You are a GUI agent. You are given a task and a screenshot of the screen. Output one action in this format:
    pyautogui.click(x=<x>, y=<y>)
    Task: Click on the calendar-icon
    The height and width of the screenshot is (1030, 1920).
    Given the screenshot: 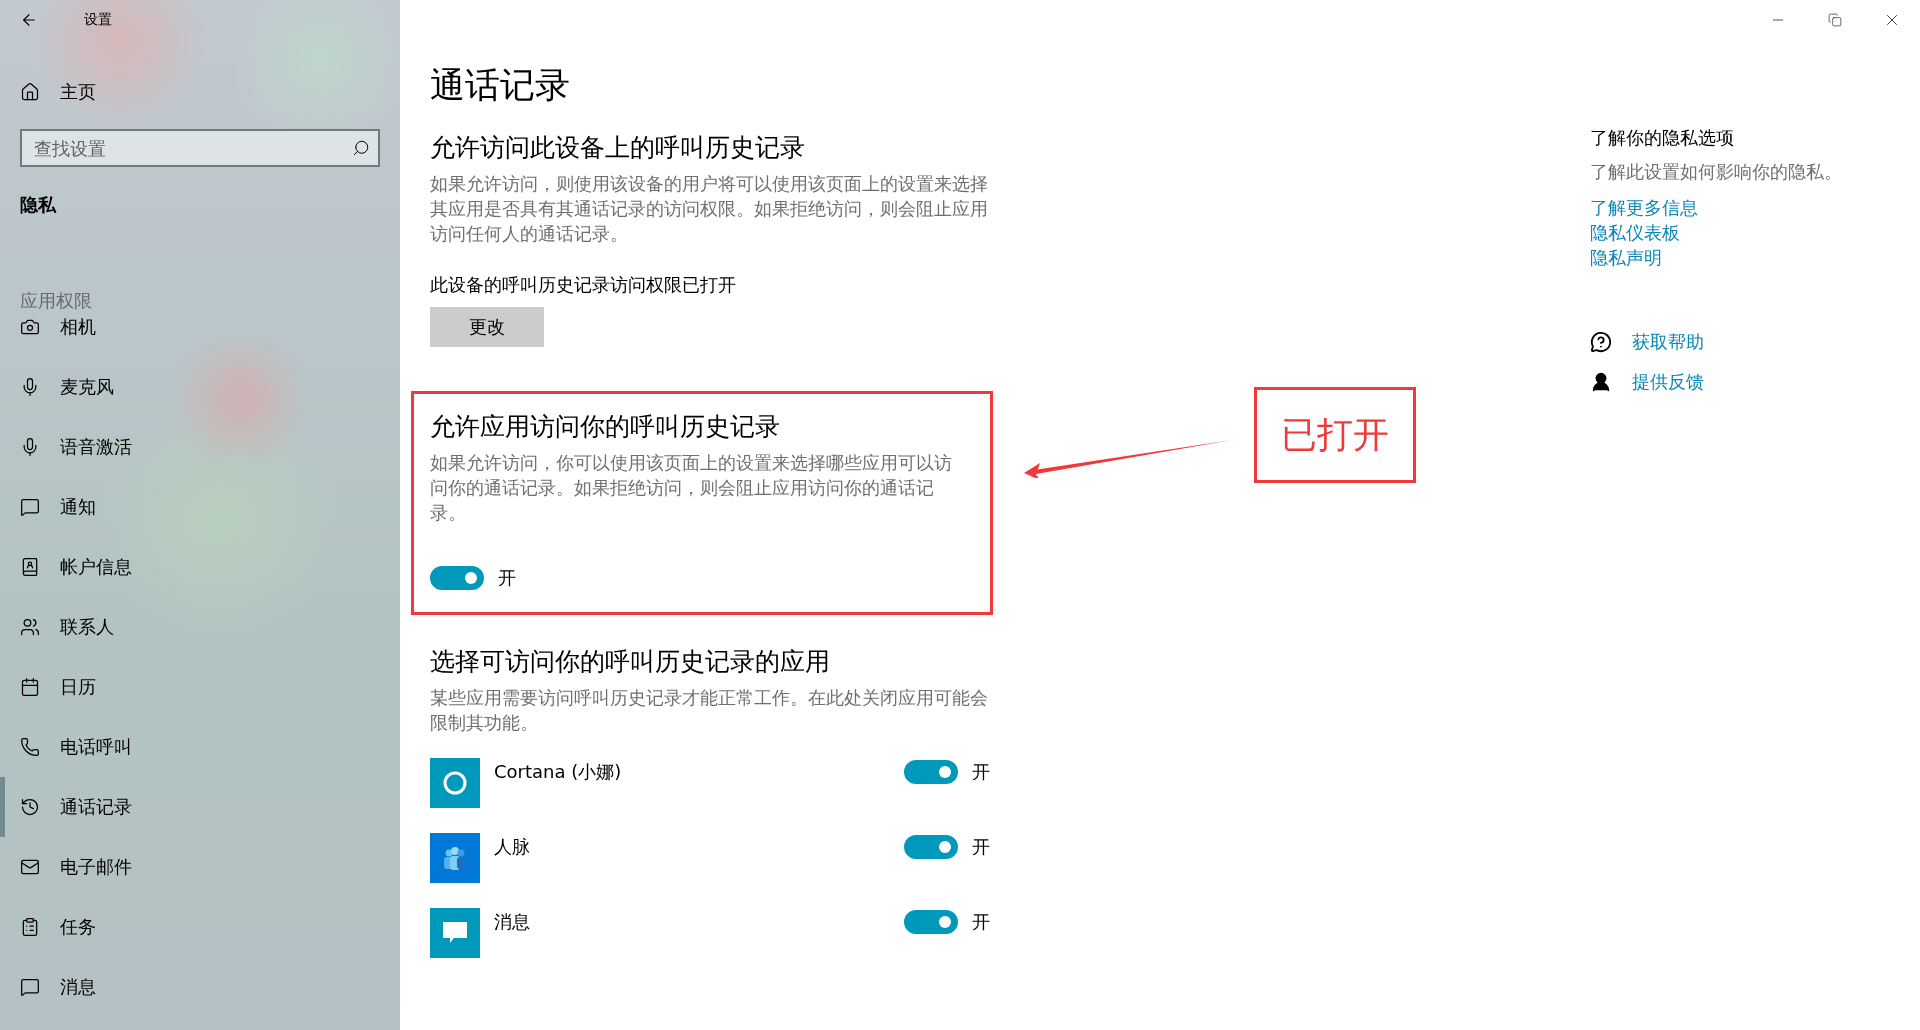 What is the action you would take?
    pyautogui.click(x=30, y=687)
    